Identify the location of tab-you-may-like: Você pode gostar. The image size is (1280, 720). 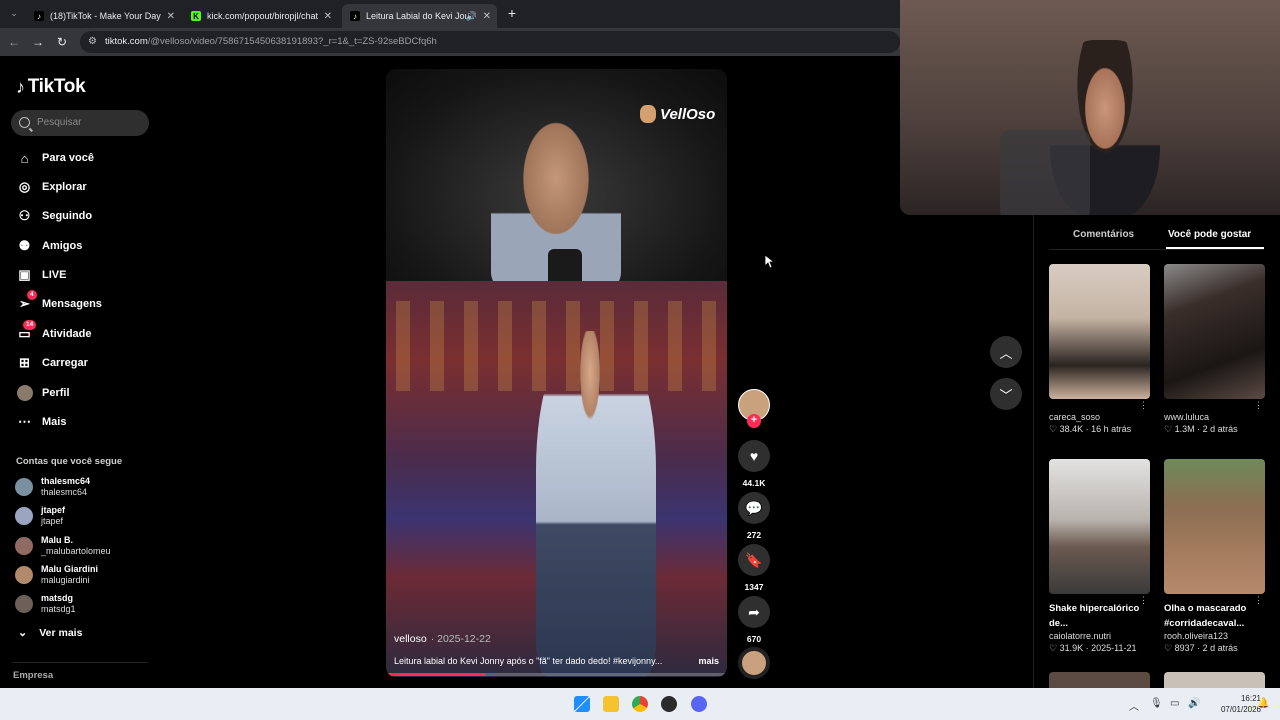
(1209, 234).